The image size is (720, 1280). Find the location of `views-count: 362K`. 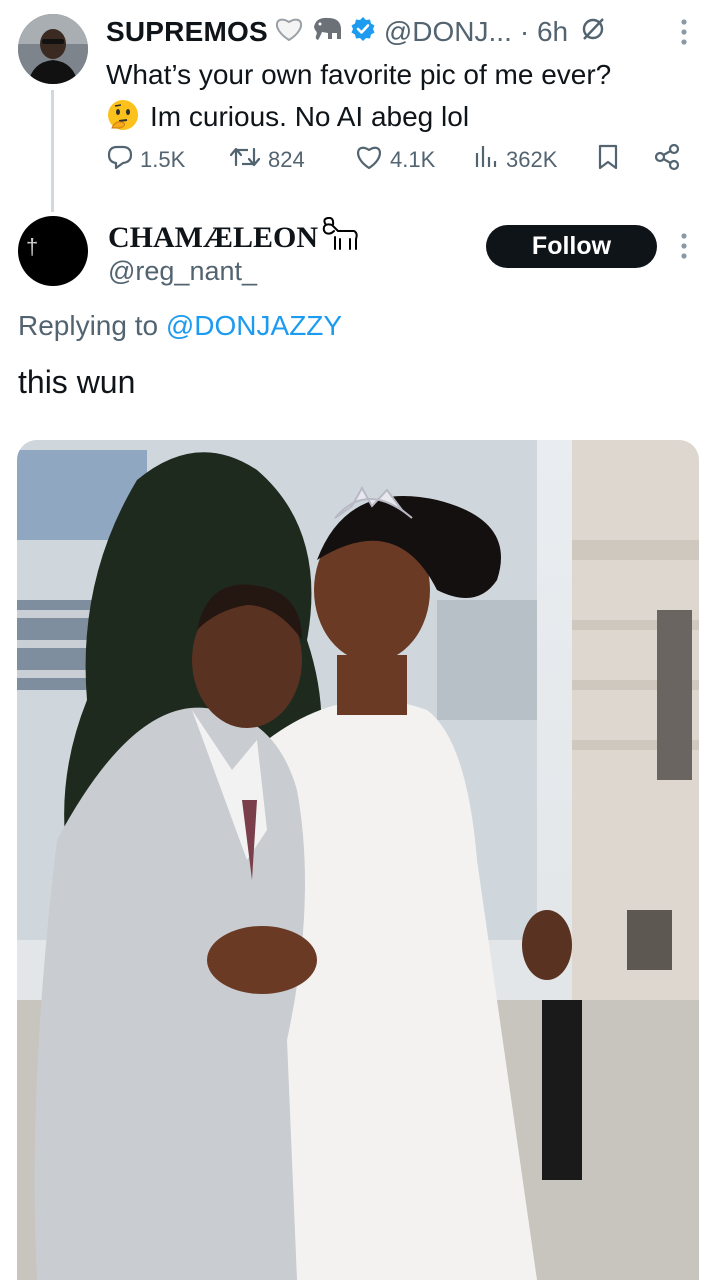

views-count: 362K is located at coordinates (532, 159).